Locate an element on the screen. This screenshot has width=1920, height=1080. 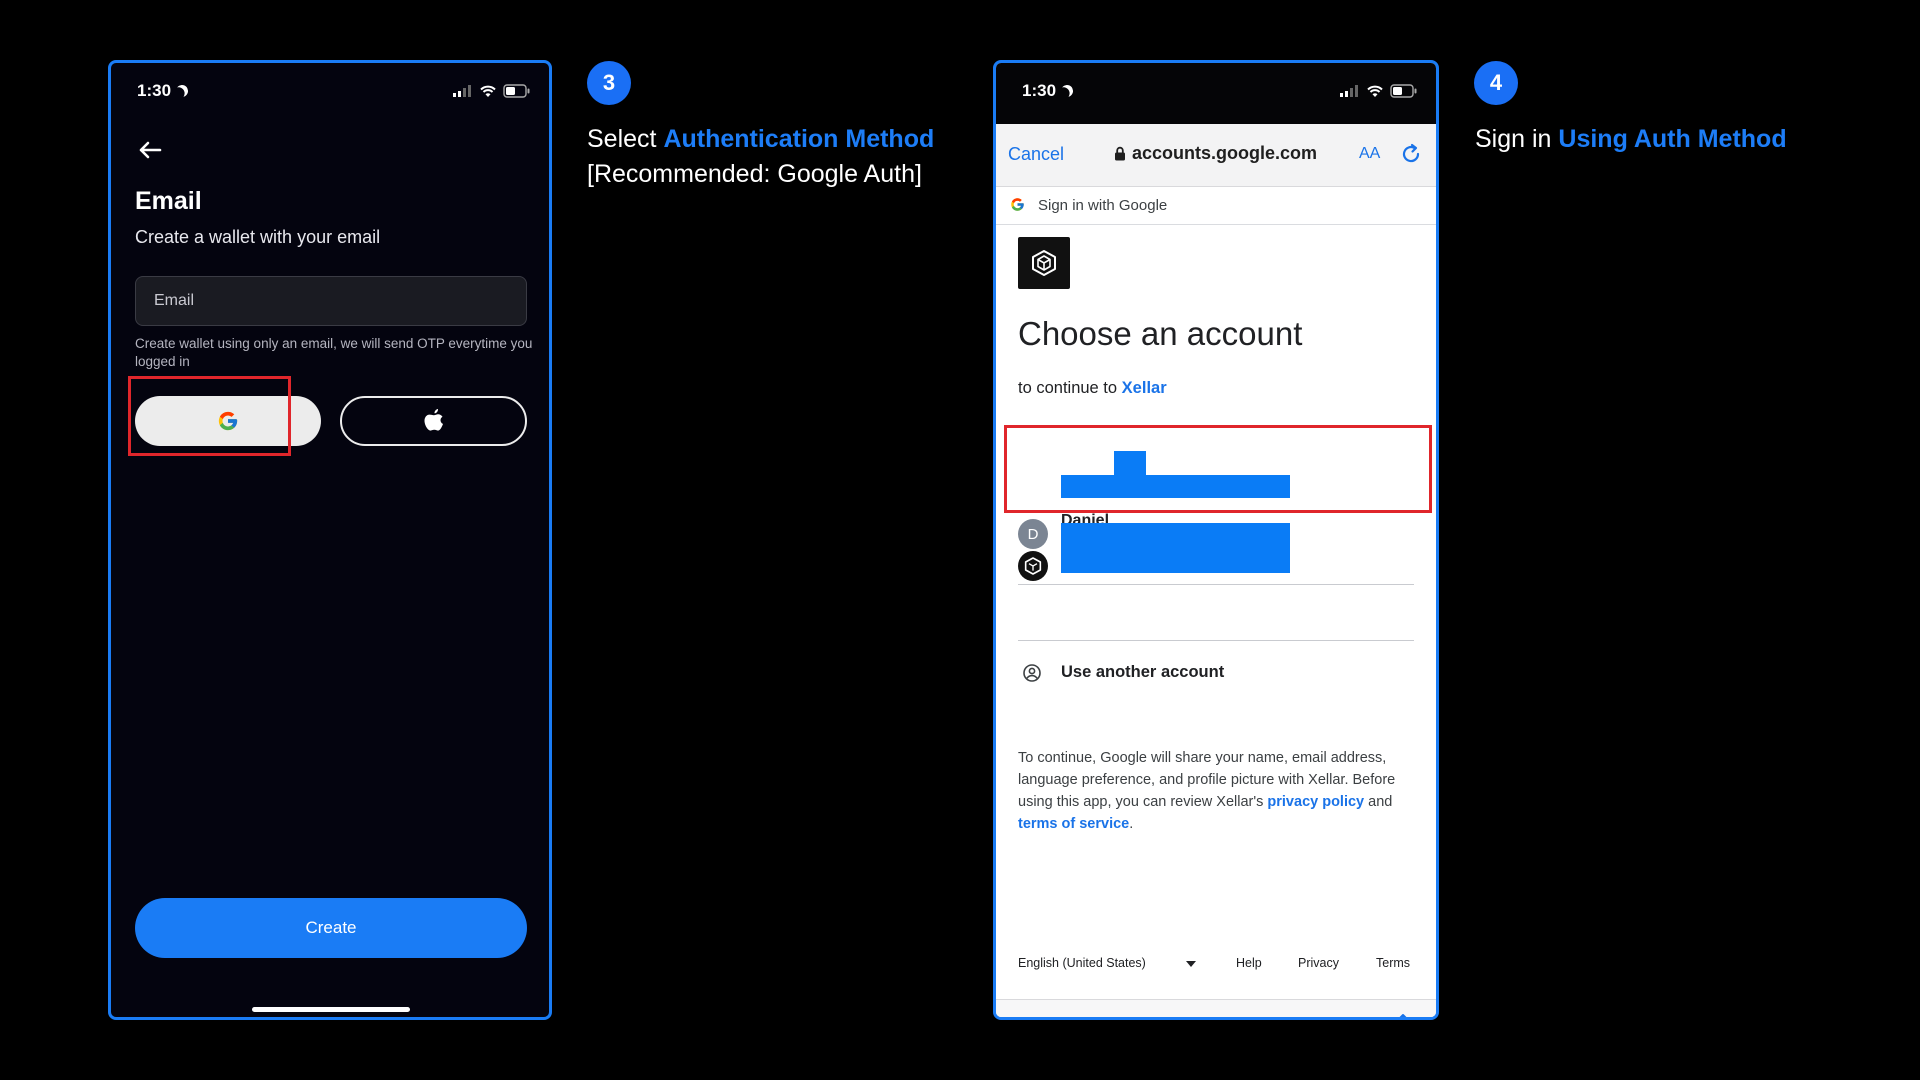
redacted-account is located at coordinates (1175, 548).